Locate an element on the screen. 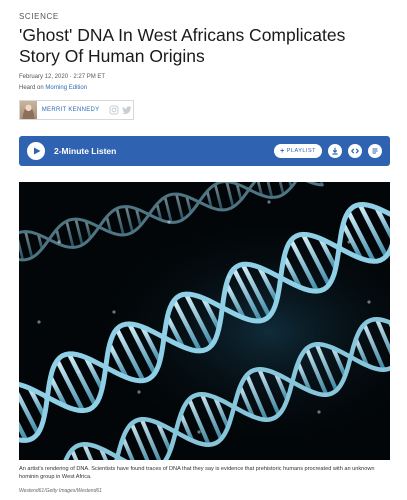  audio-player: 2-Minute Listen + Playlist is located at coordinates (204, 151).